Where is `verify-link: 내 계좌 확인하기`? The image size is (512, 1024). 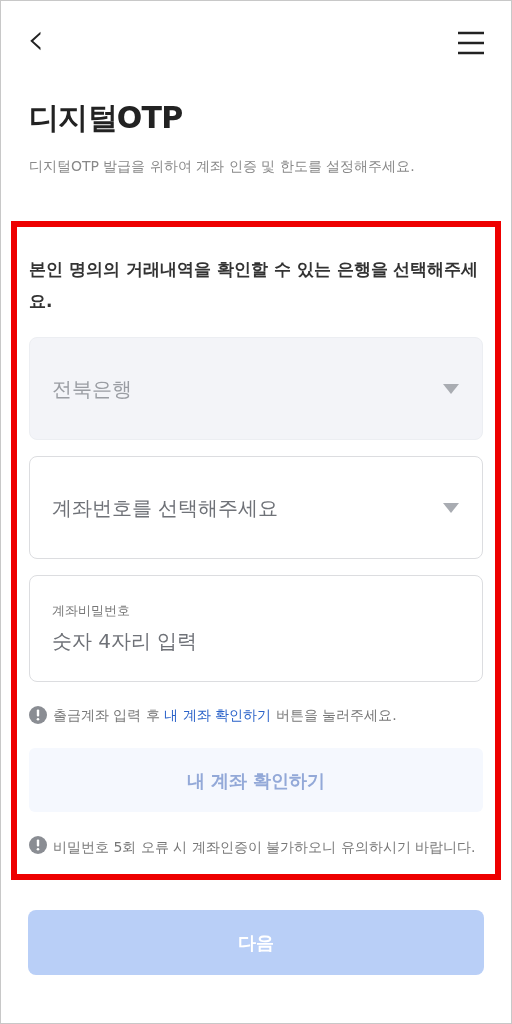
verify-link: 내 계좌 확인하기 is located at coordinates (218, 715).